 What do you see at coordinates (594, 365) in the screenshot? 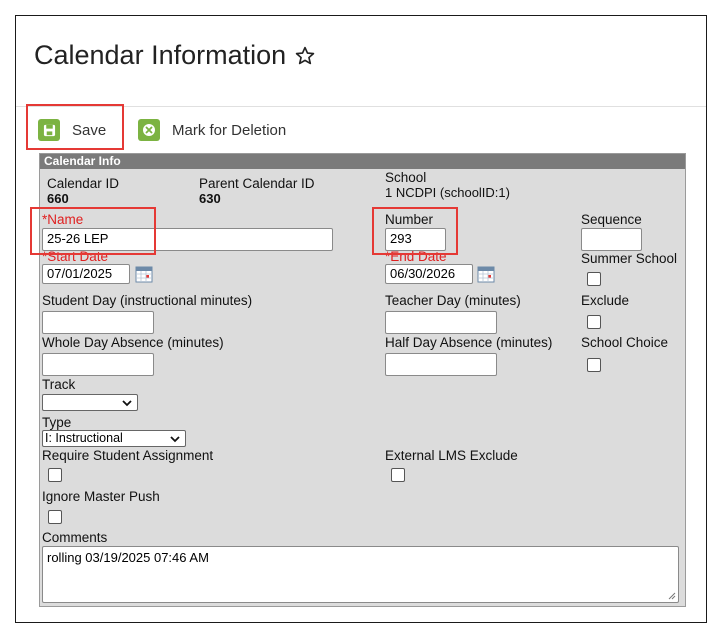
I see `school-choice-checkbox` at bounding box center [594, 365].